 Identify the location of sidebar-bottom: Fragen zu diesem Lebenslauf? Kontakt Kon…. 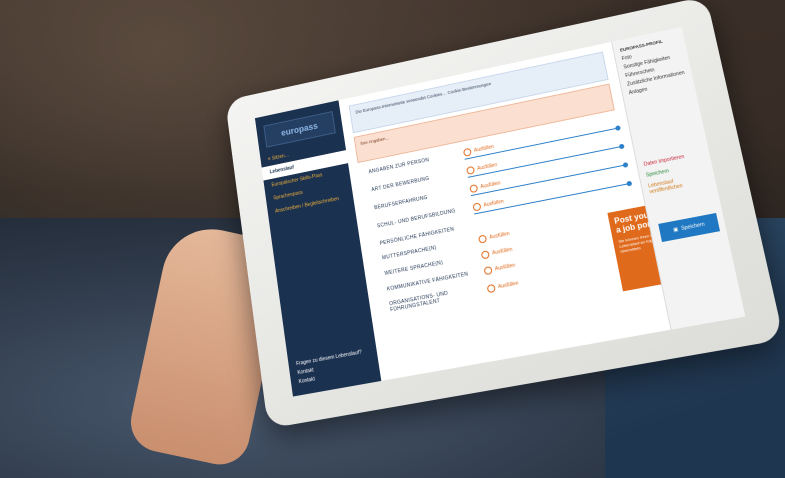
(330, 367).